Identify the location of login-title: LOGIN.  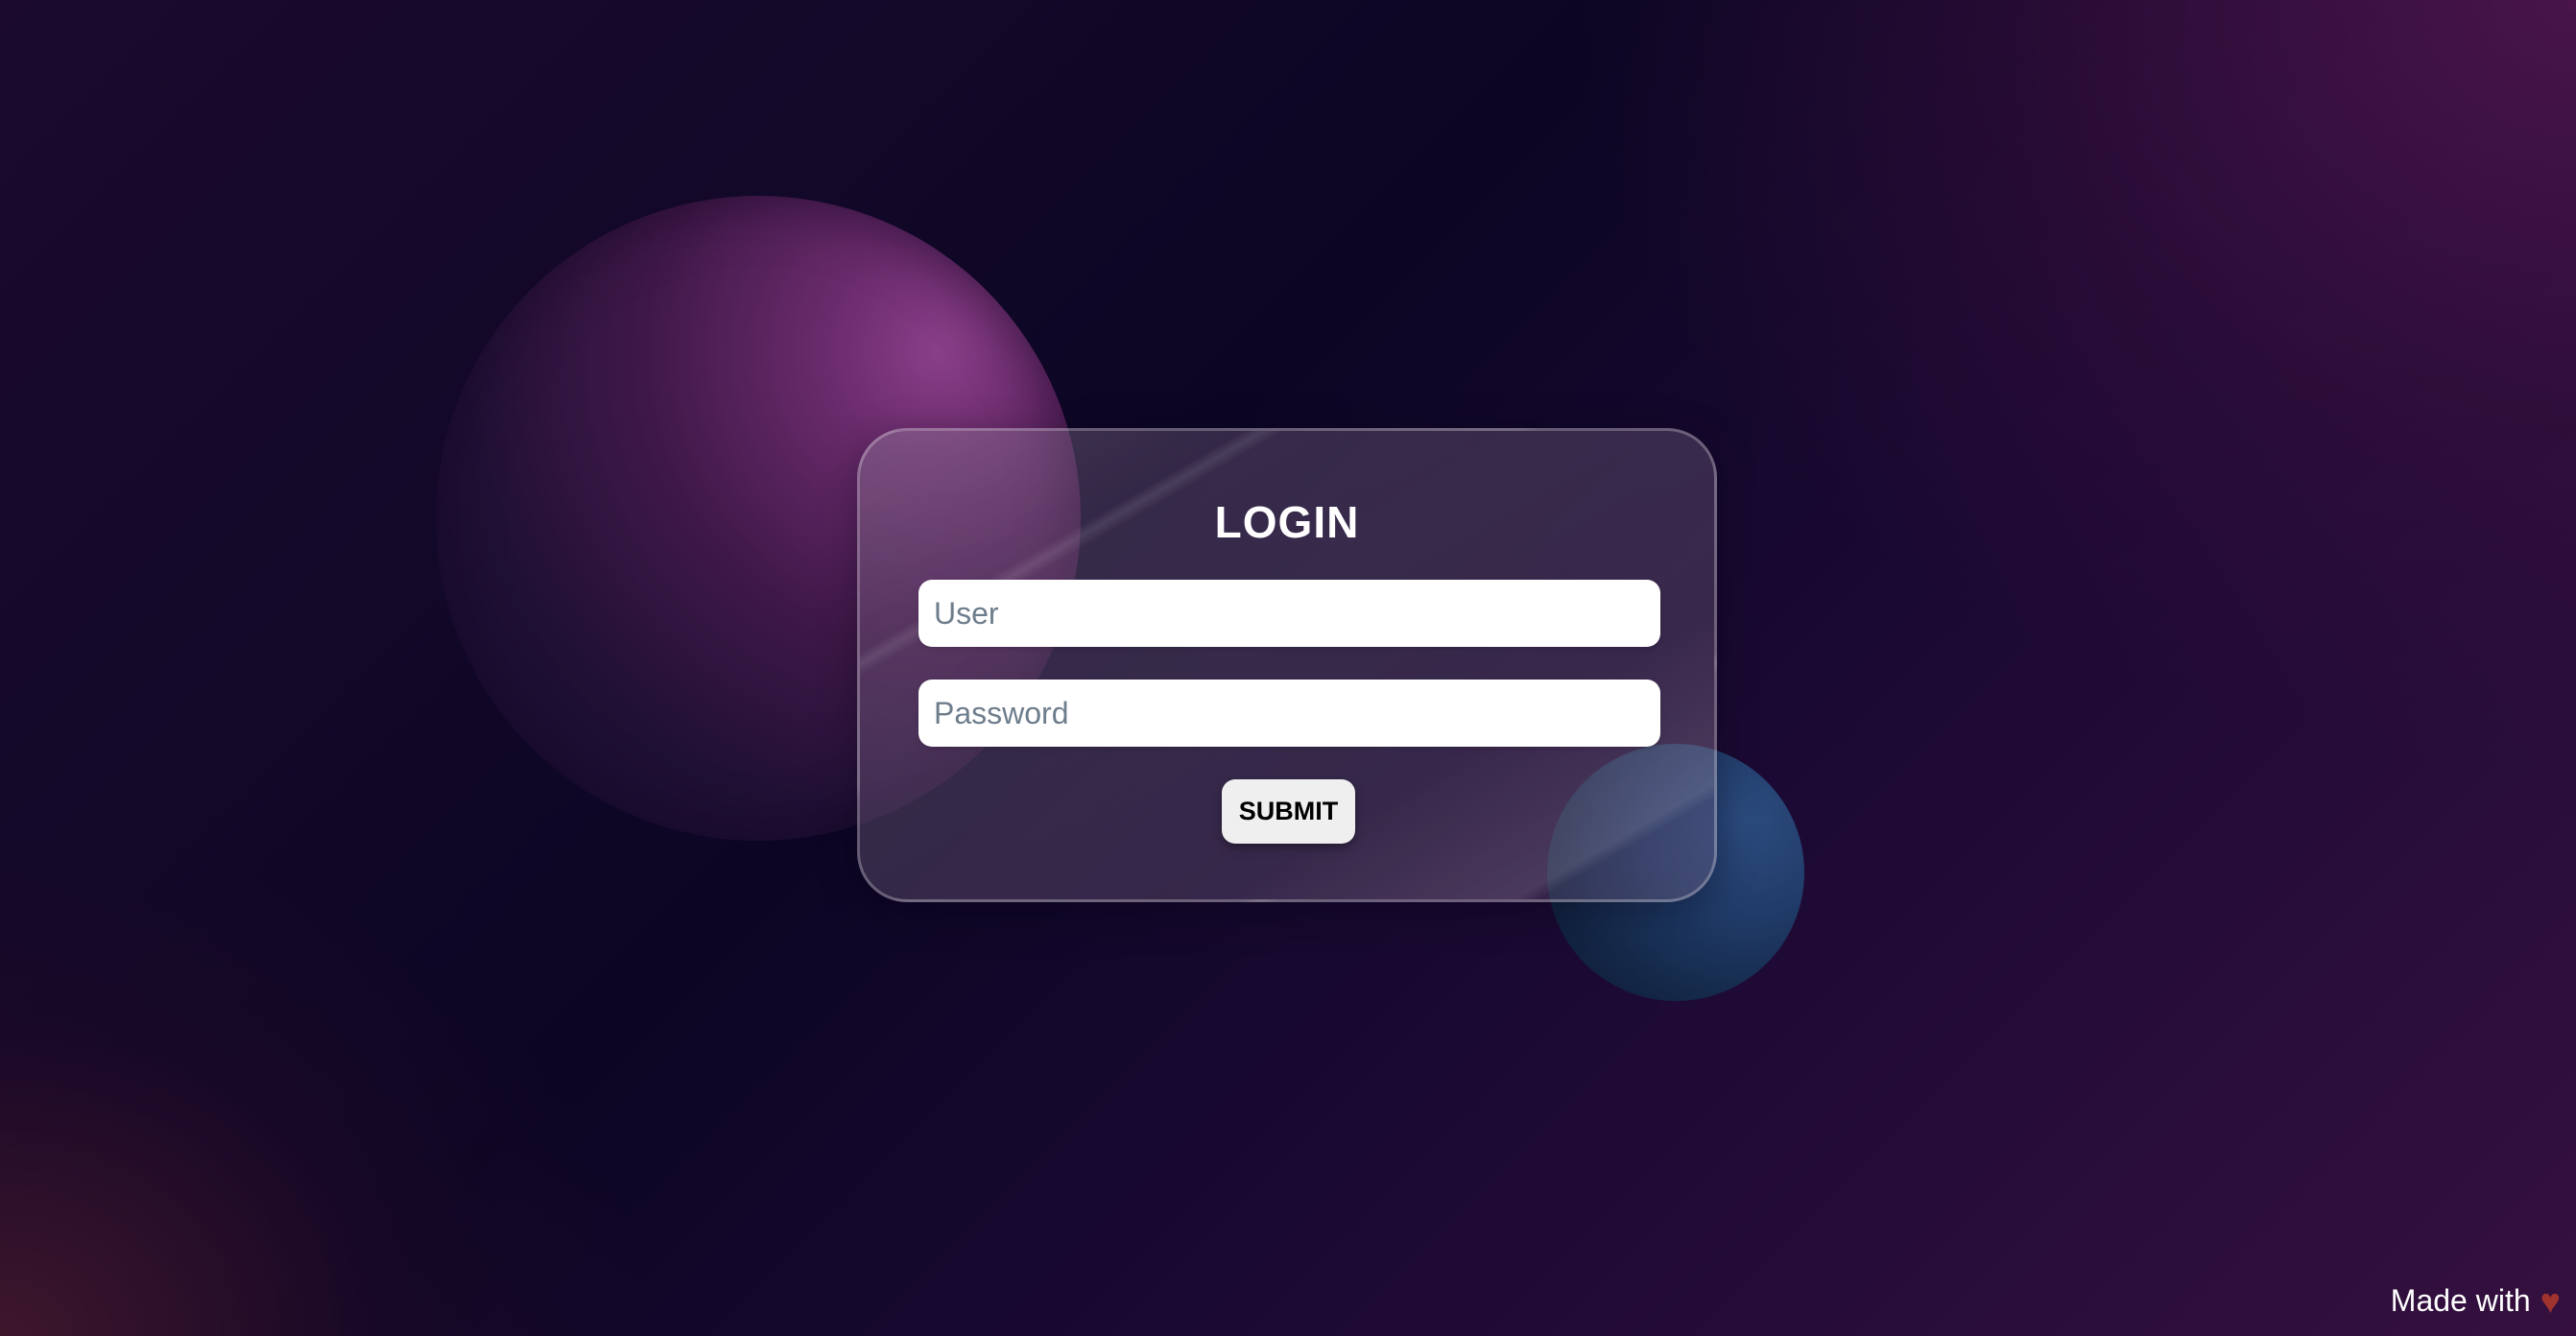
(1287, 522).